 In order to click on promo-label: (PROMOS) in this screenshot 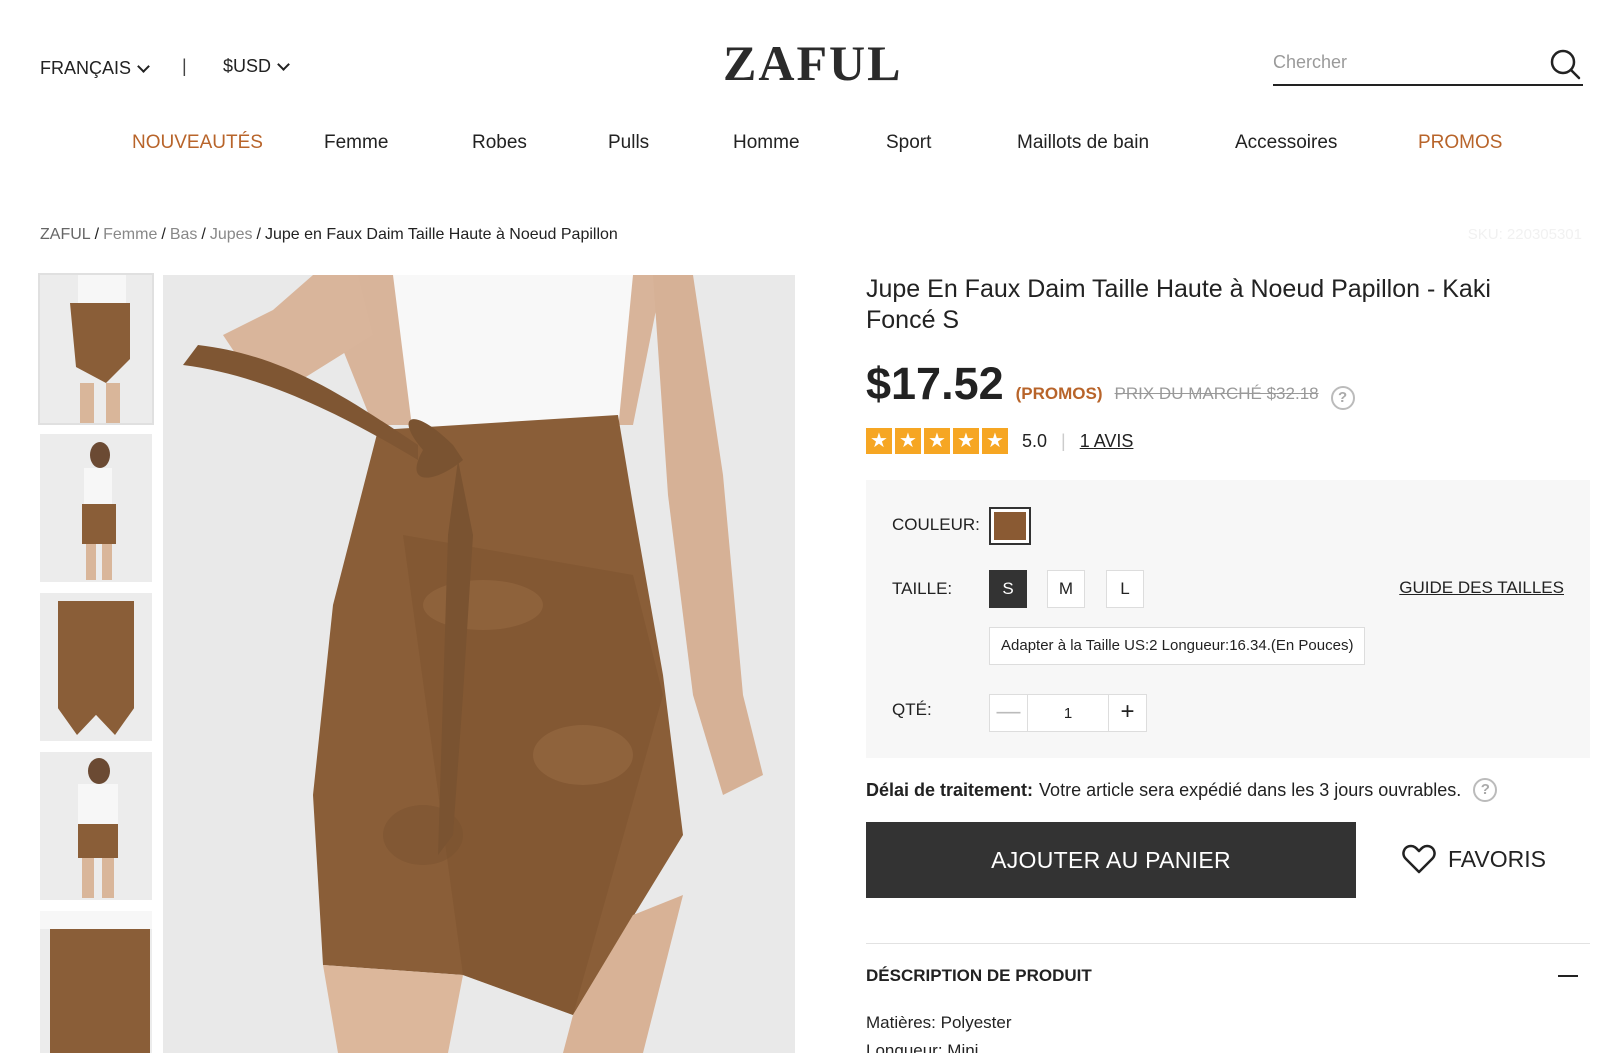, I will do `click(1059, 393)`.